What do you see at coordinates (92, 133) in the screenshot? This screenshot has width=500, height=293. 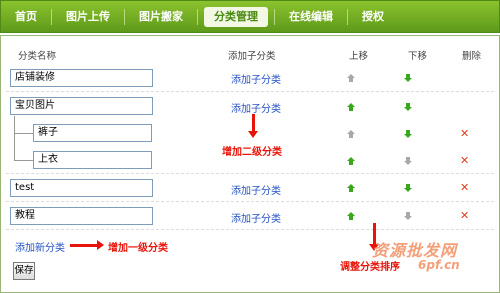 I see `subcategory-name-input: 裤子` at bounding box center [92, 133].